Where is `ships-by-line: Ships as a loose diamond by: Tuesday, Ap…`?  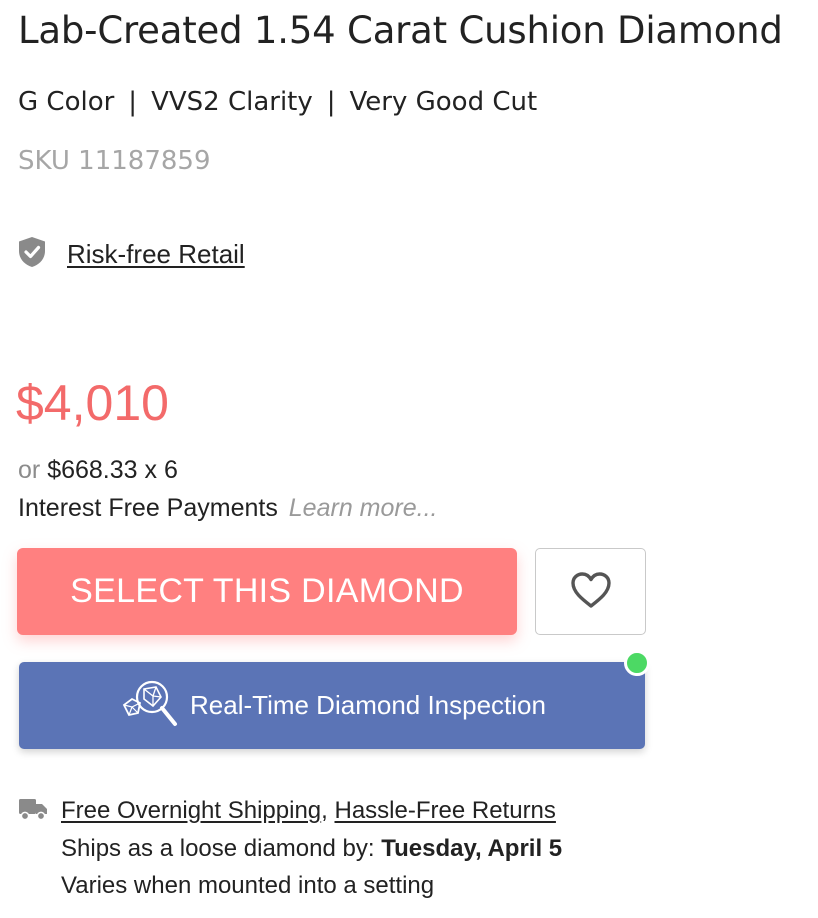
ships-by-line: Ships as a loose diamond by: Tuesday, Ap… is located at coordinates (311, 849).